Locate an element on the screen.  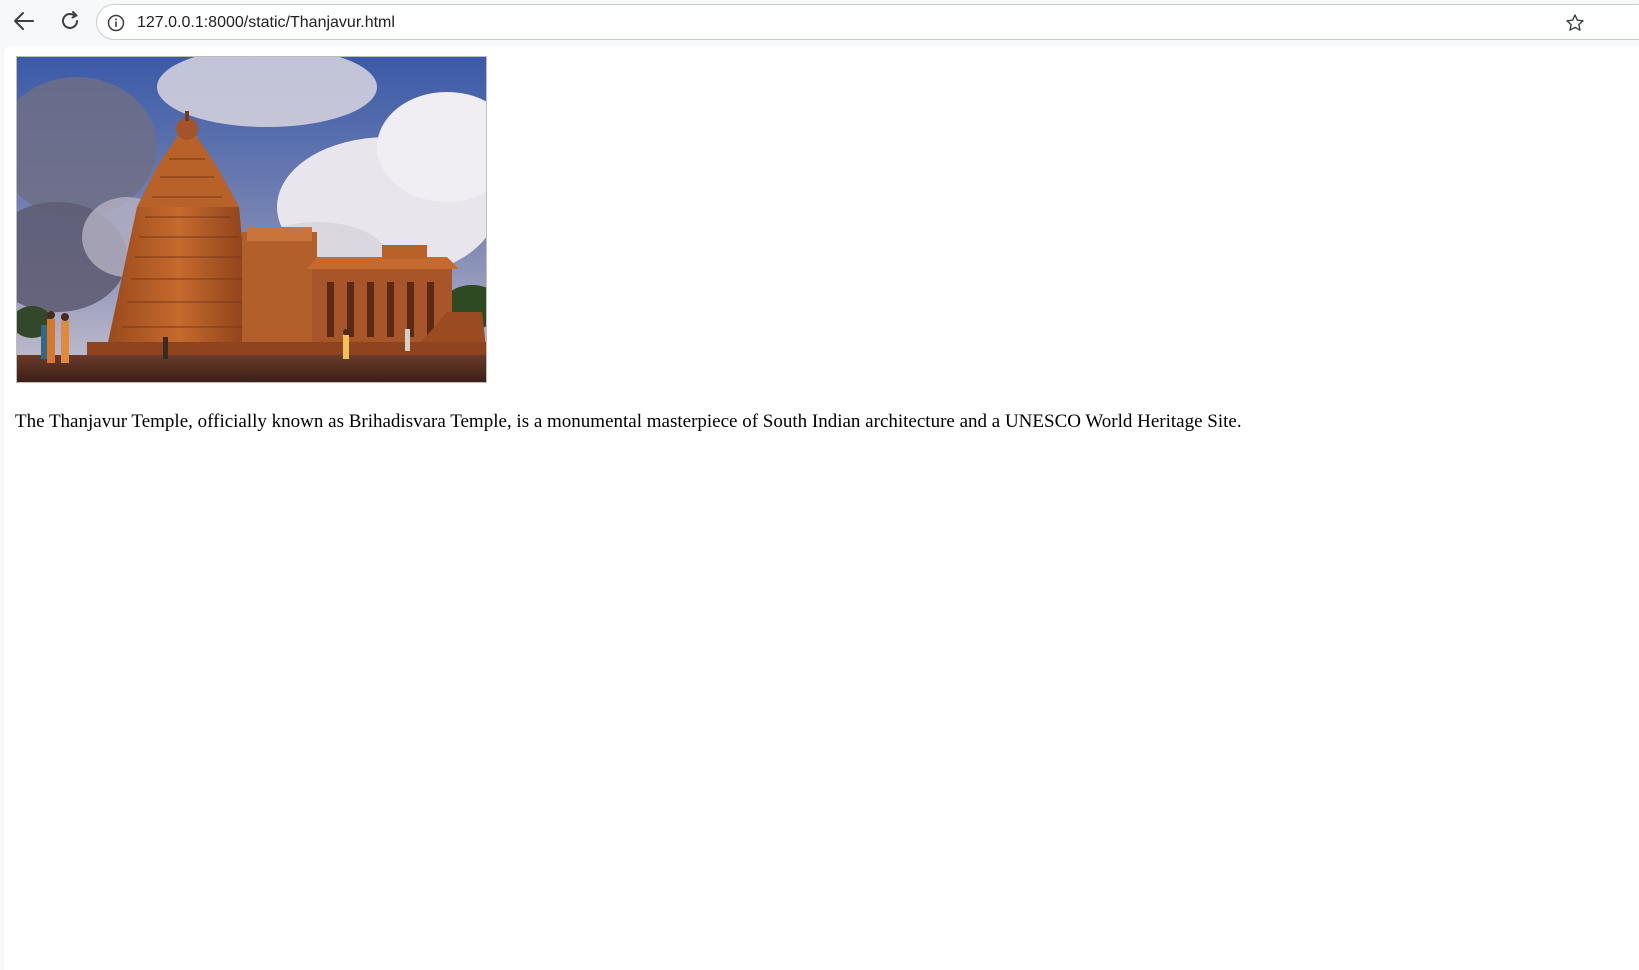
star-icon is located at coordinates (1575, 23).